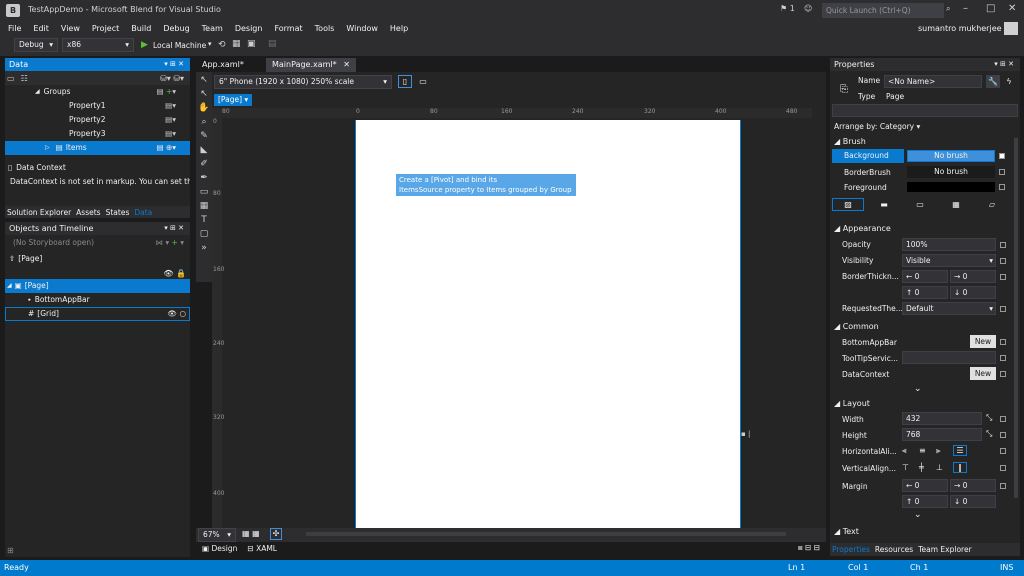 This screenshot has height=576, width=1024. Describe the element at coordinates (983, 341) in the screenshot. I see `bottomappbar-new-button: New` at that location.